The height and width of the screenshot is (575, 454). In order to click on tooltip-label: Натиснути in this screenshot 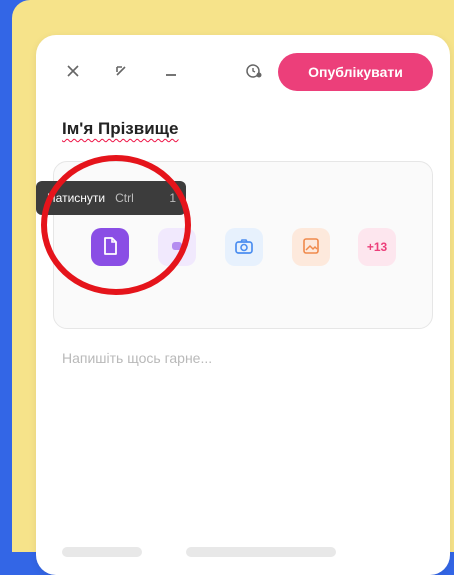, I will do `click(76, 198)`.